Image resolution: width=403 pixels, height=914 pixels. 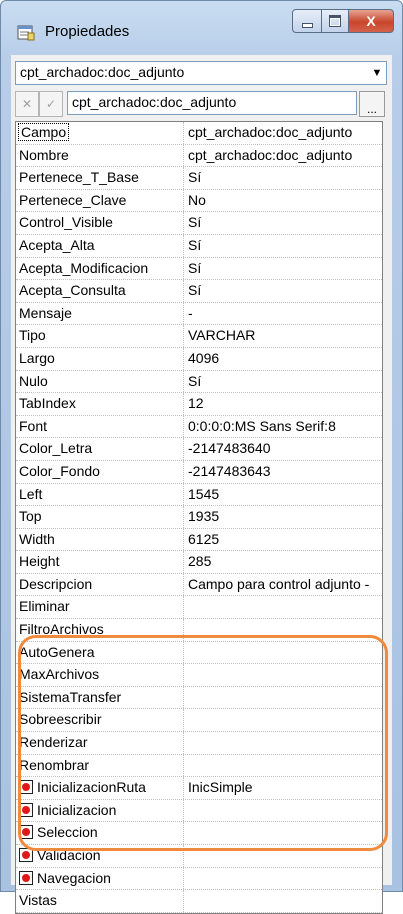 What do you see at coordinates (56, 583) in the screenshot?
I see `property-name: Descripcion` at bounding box center [56, 583].